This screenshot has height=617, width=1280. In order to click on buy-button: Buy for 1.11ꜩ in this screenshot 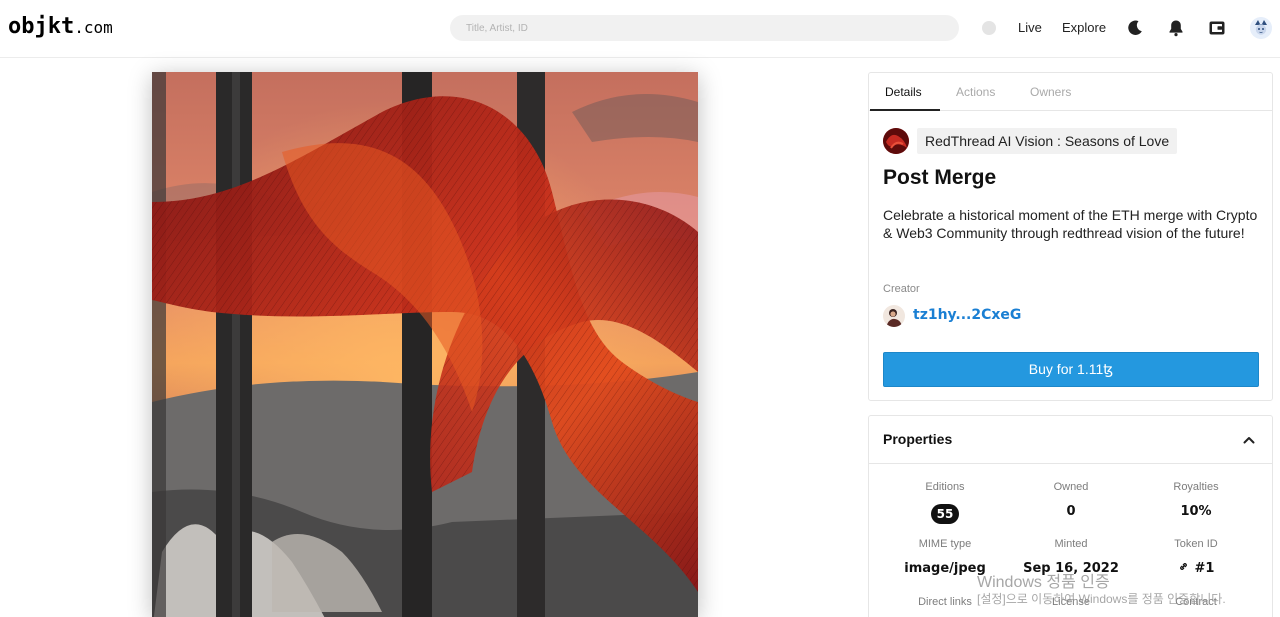, I will do `click(1071, 369)`.